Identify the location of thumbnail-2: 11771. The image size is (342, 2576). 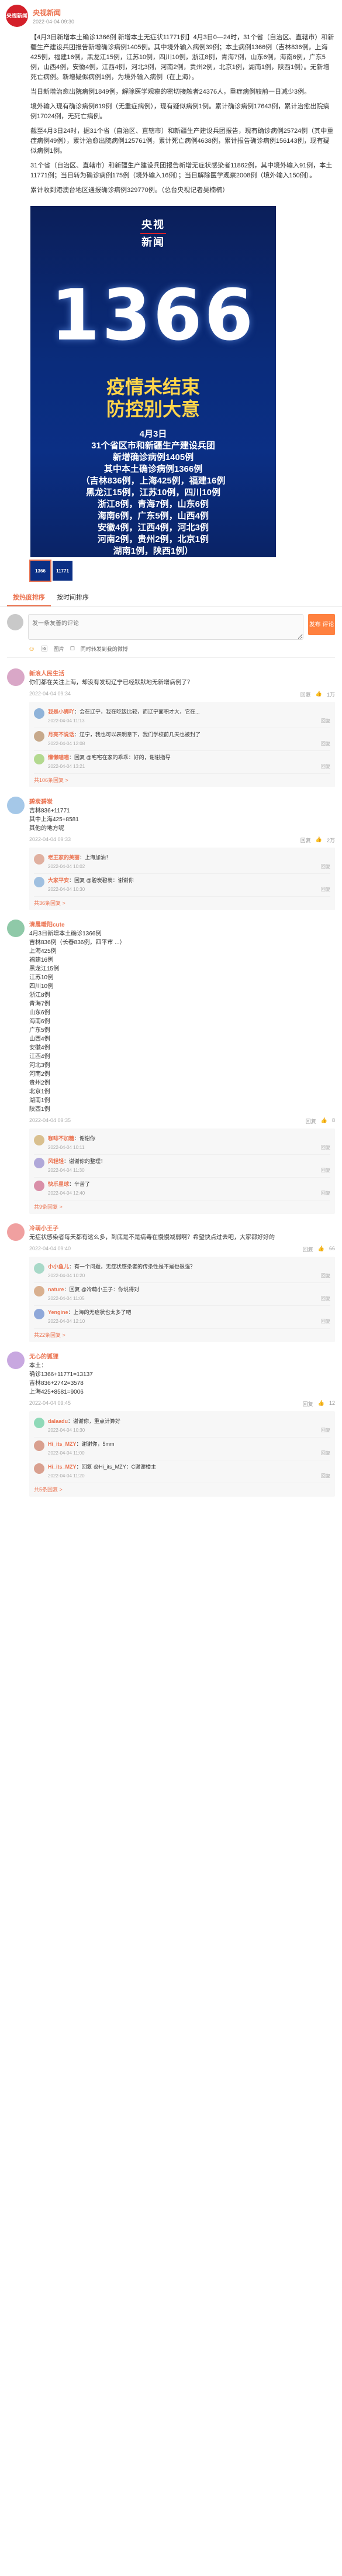
(63, 571).